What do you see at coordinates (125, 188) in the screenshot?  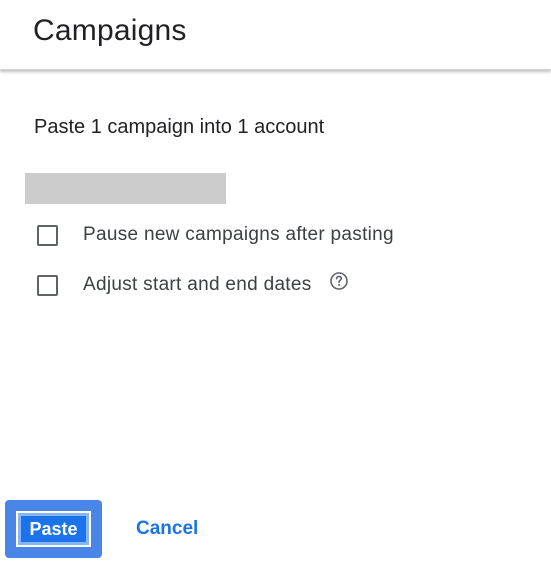 I see `redacted-account-name` at bounding box center [125, 188].